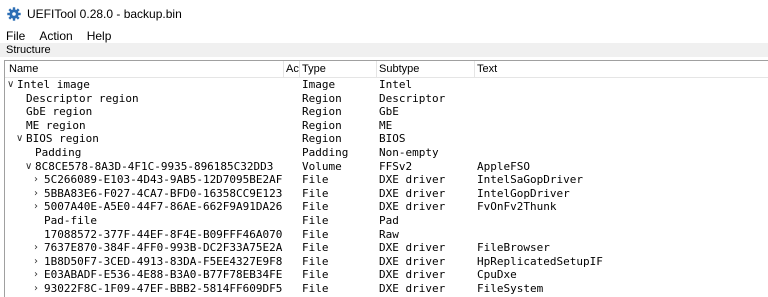  Describe the element at coordinates (325, 152) in the screenshot. I see `row-type: Padding` at that location.